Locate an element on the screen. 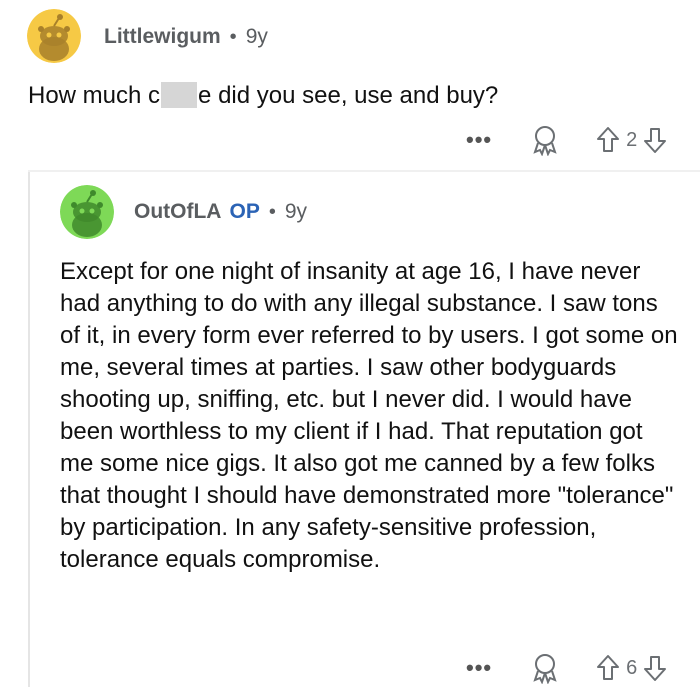  comment-actions: ••• 6 is located at coordinates (566, 668).